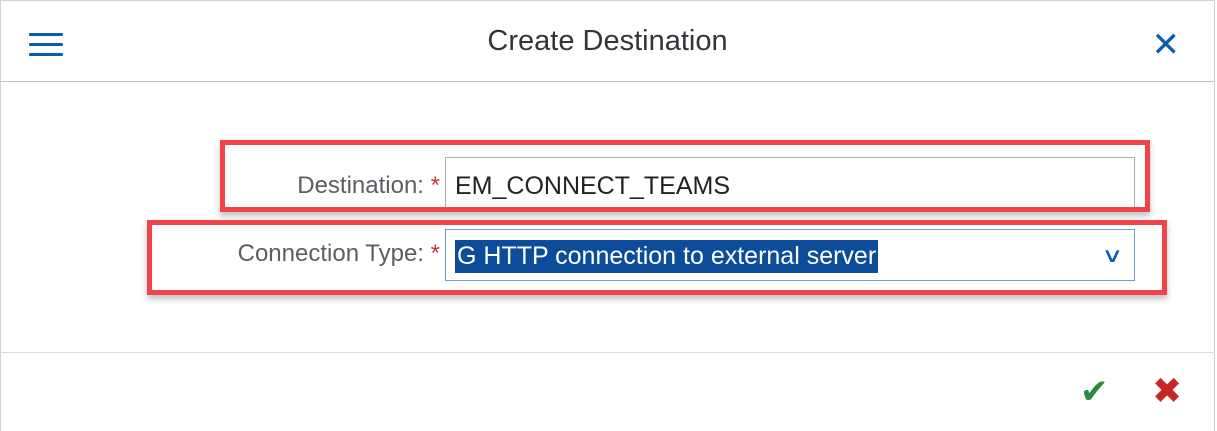 This screenshot has width=1217, height=431. I want to click on dialog-title: Create Destination, so click(607, 41).